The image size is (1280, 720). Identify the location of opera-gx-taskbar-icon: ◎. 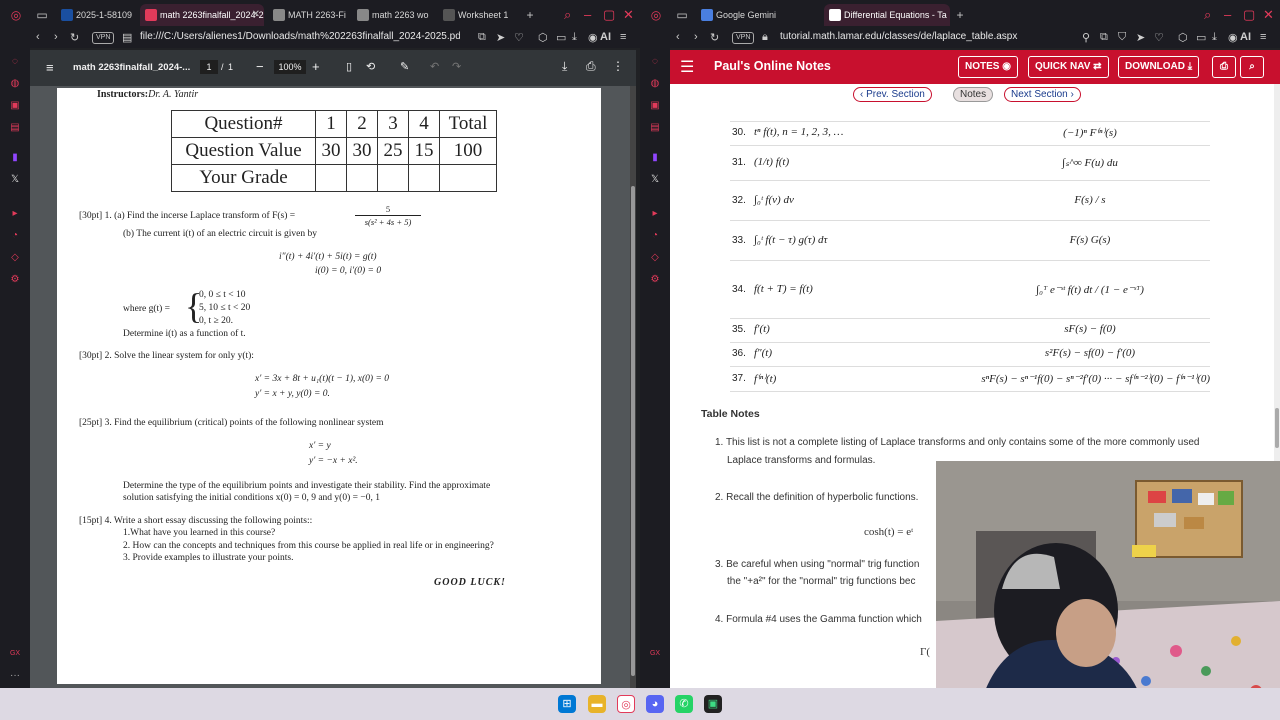
(626, 704).